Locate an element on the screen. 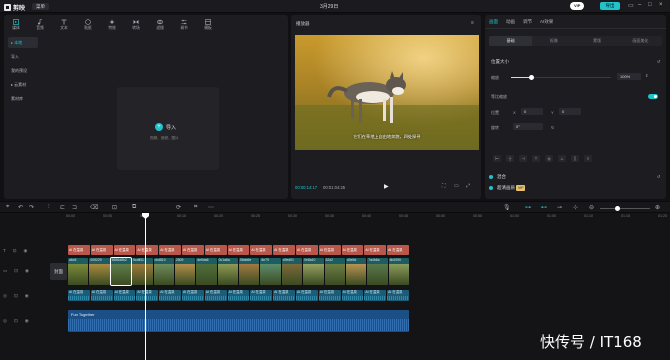  stepper-icon: ⇕ is located at coordinates (646, 75).